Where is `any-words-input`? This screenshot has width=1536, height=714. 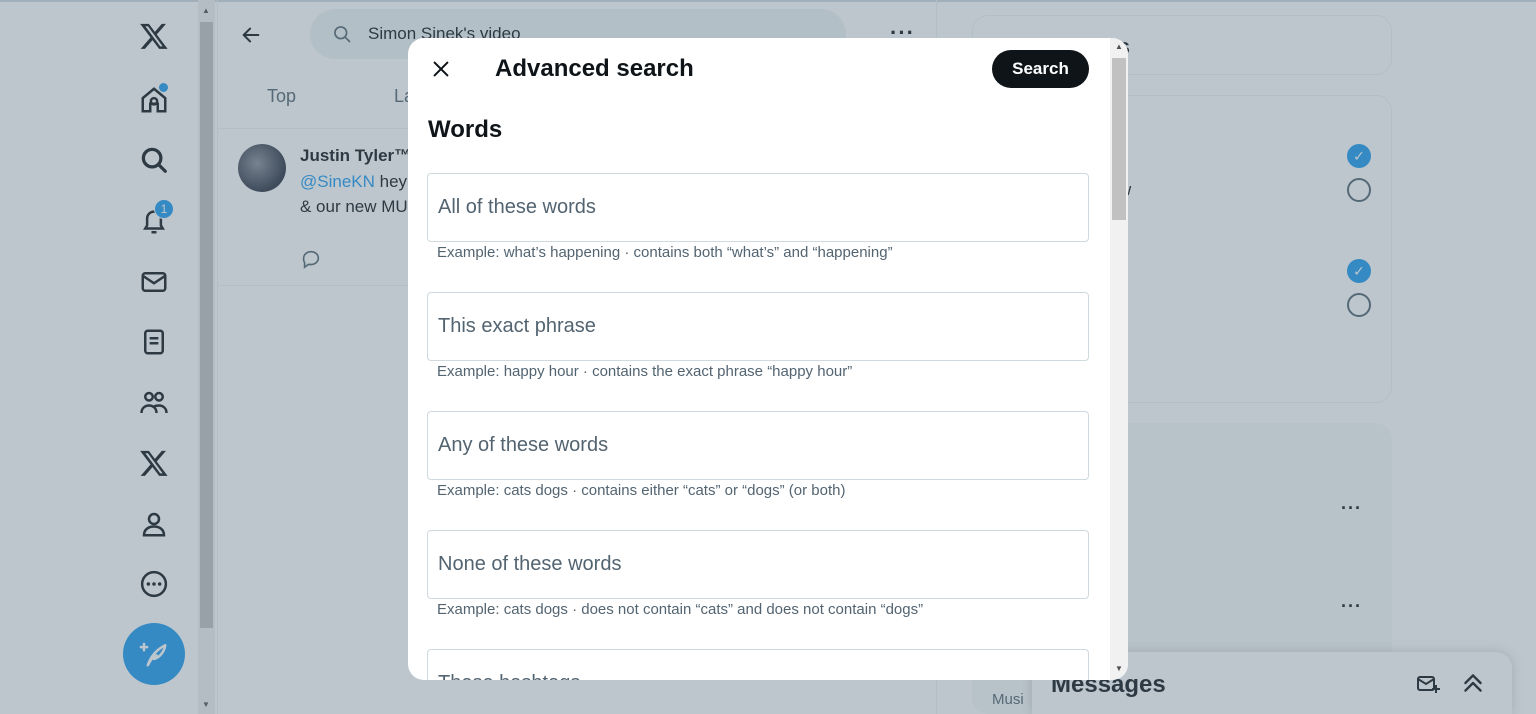
any-words-input is located at coordinates (758, 445).